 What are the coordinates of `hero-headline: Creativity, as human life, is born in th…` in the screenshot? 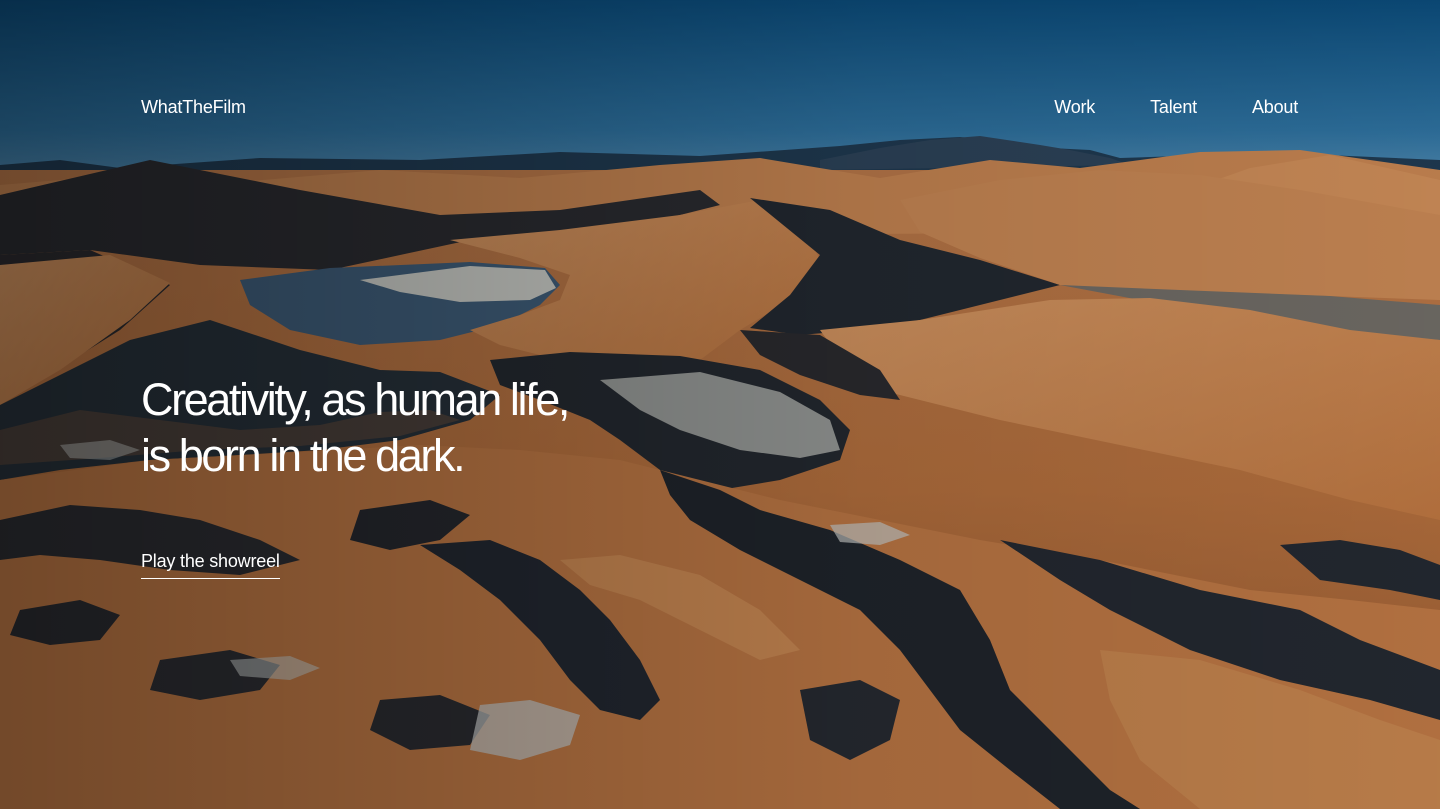 It's located at (491, 428).